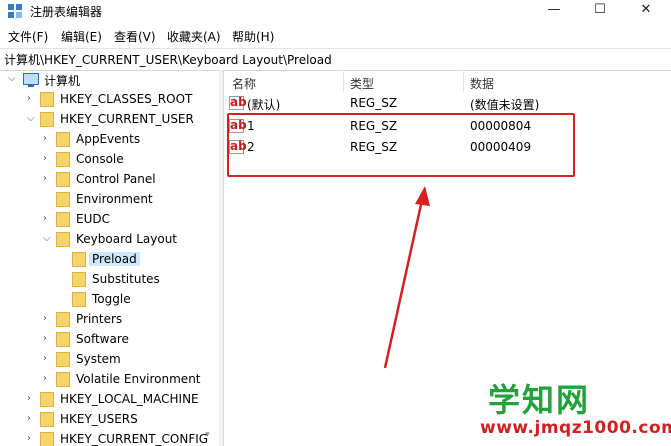 The image size is (671, 446). What do you see at coordinates (93, 219) in the screenshot?
I see `tree-item-label: EUDC` at bounding box center [93, 219].